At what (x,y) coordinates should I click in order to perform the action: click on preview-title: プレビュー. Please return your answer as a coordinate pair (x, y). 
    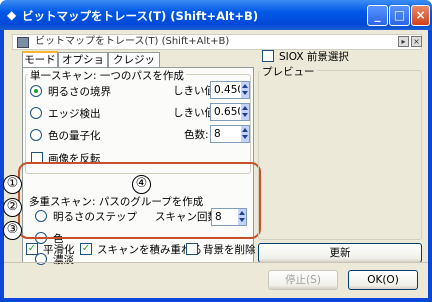
    Looking at the image, I should click on (288, 71).